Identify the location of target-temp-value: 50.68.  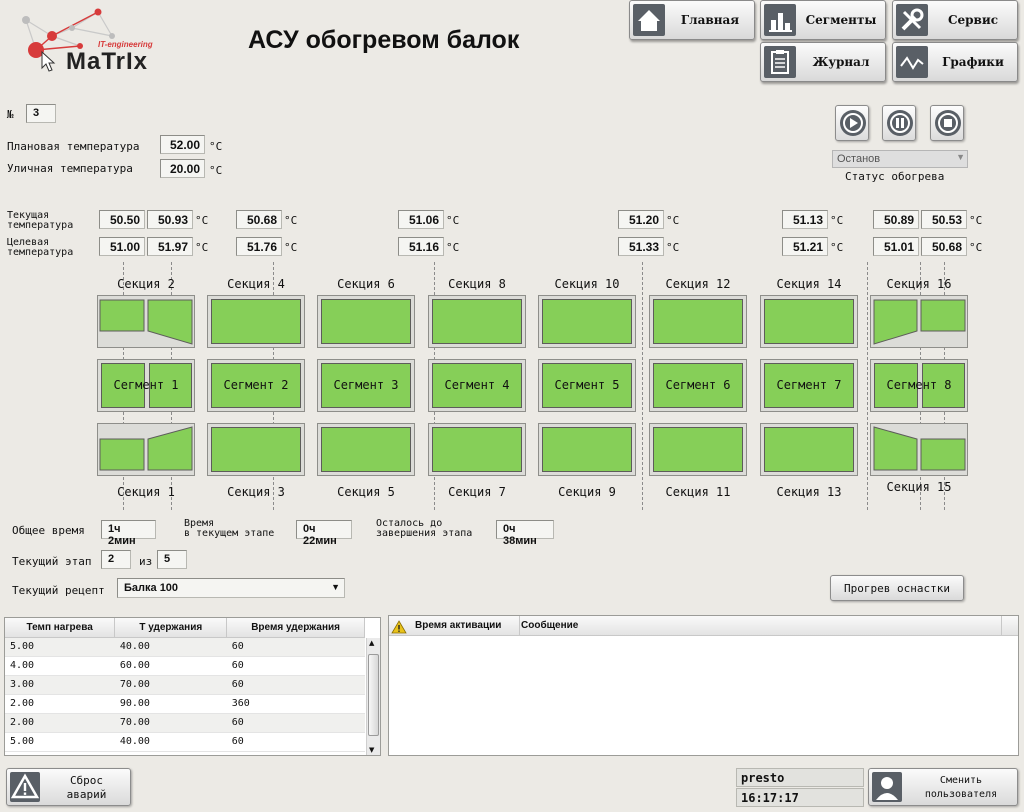
(944, 246).